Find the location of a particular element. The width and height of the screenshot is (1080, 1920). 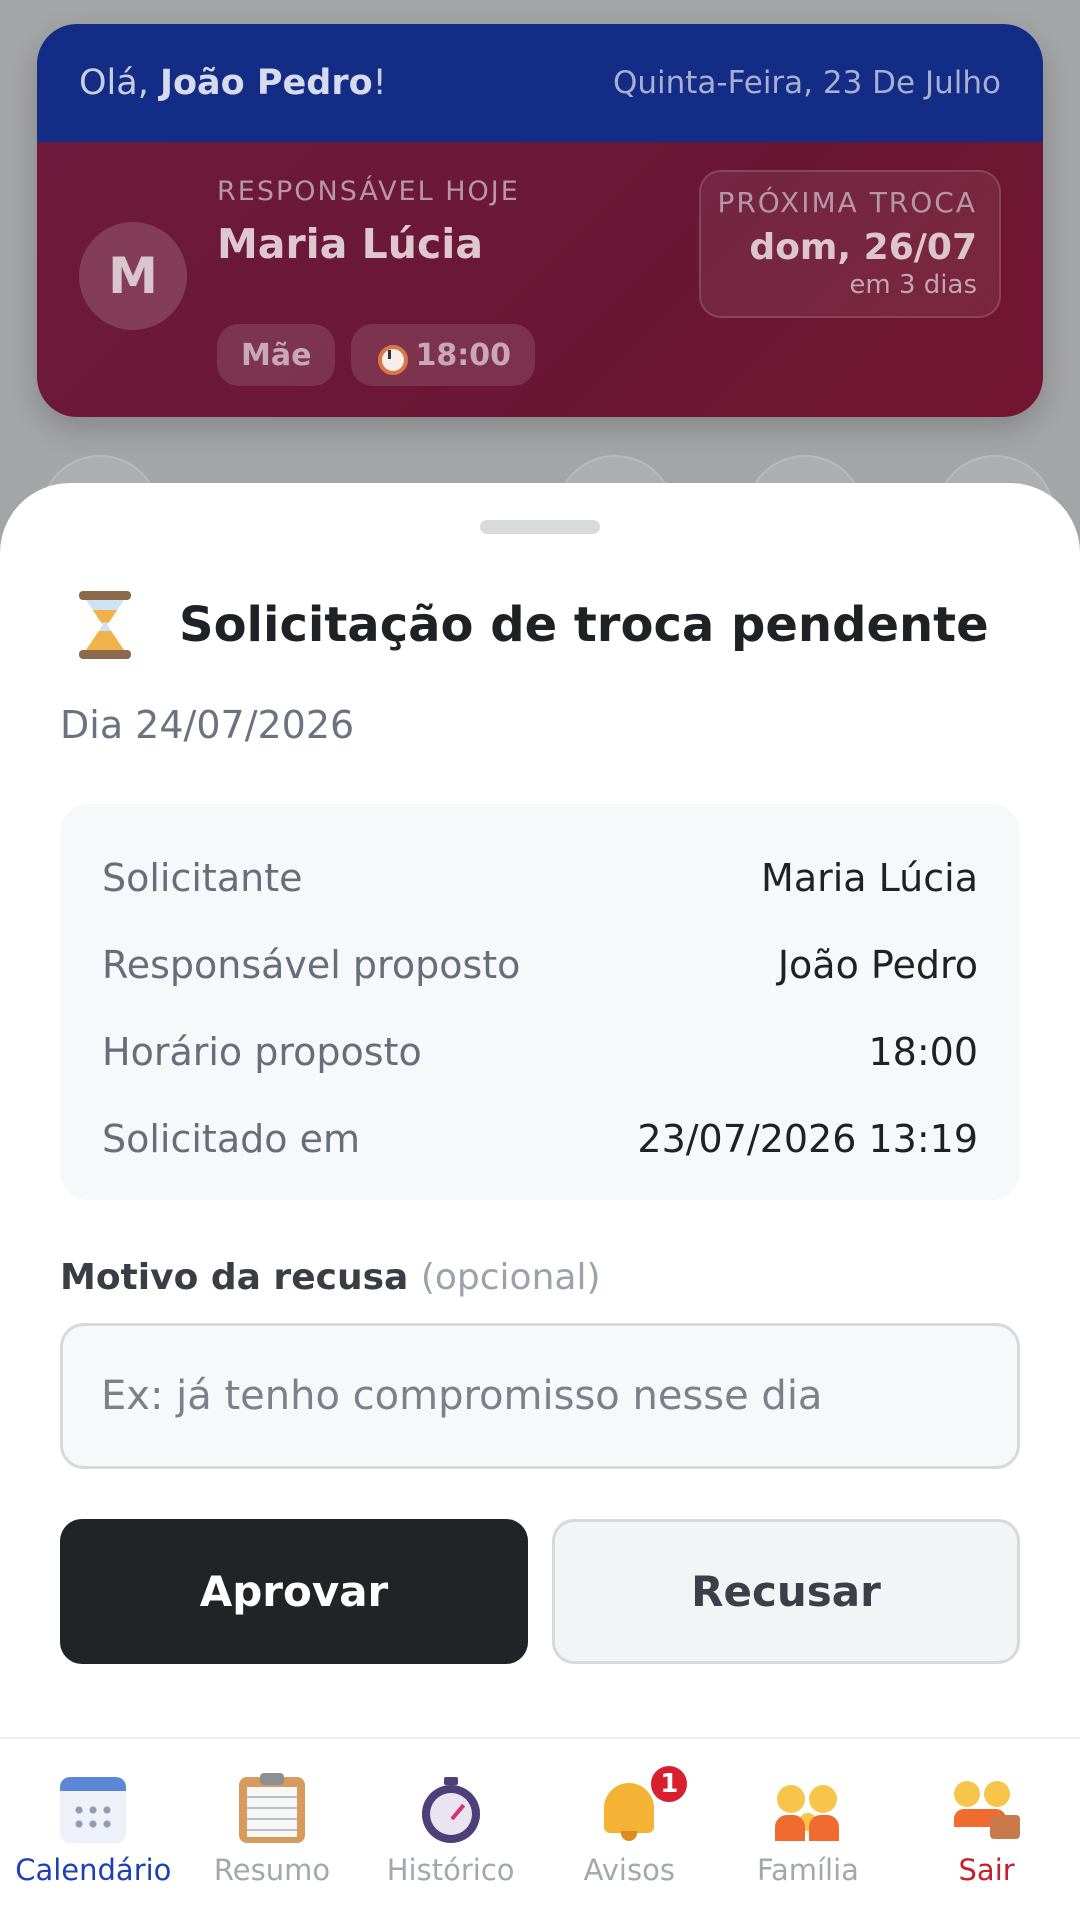

sheet-subtitle: Dia 24/07/2026 is located at coordinates (207, 725).